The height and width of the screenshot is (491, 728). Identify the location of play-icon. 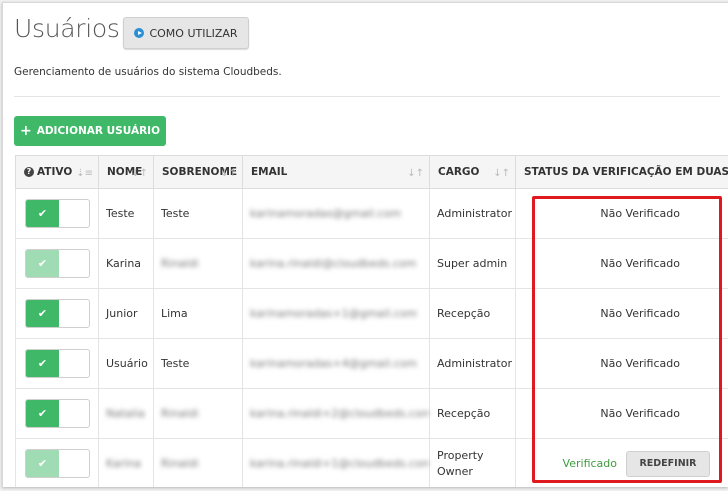
(139, 33).